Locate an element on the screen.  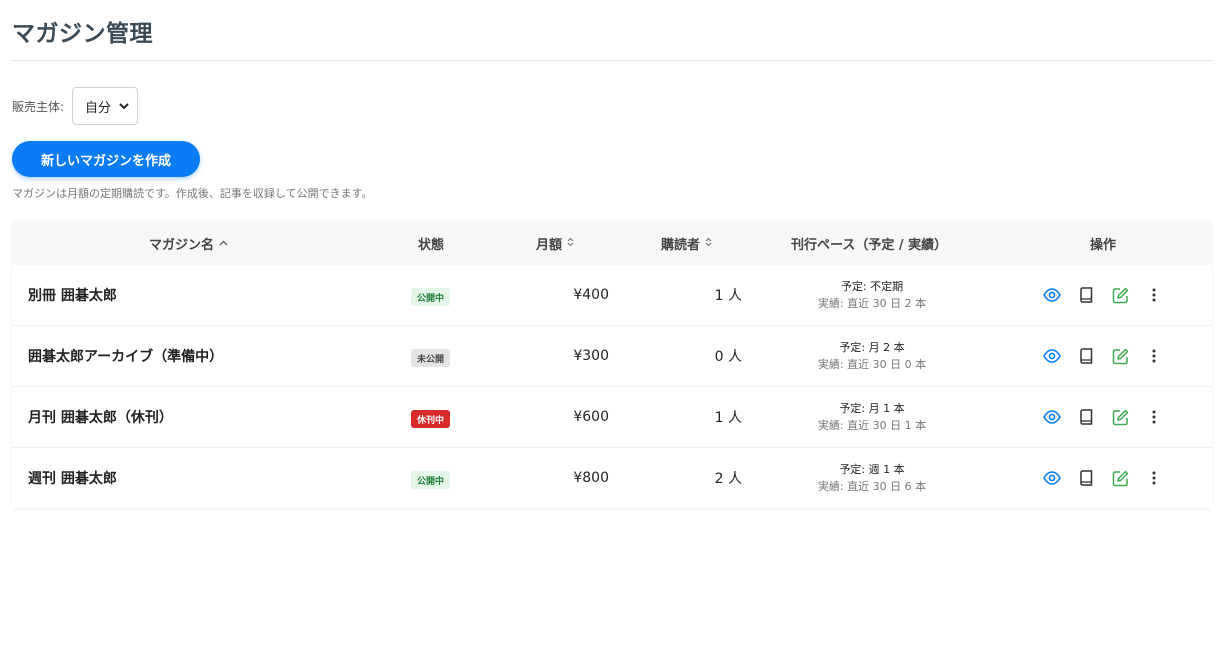
subscriber-count: 2 人 is located at coordinates (728, 479).